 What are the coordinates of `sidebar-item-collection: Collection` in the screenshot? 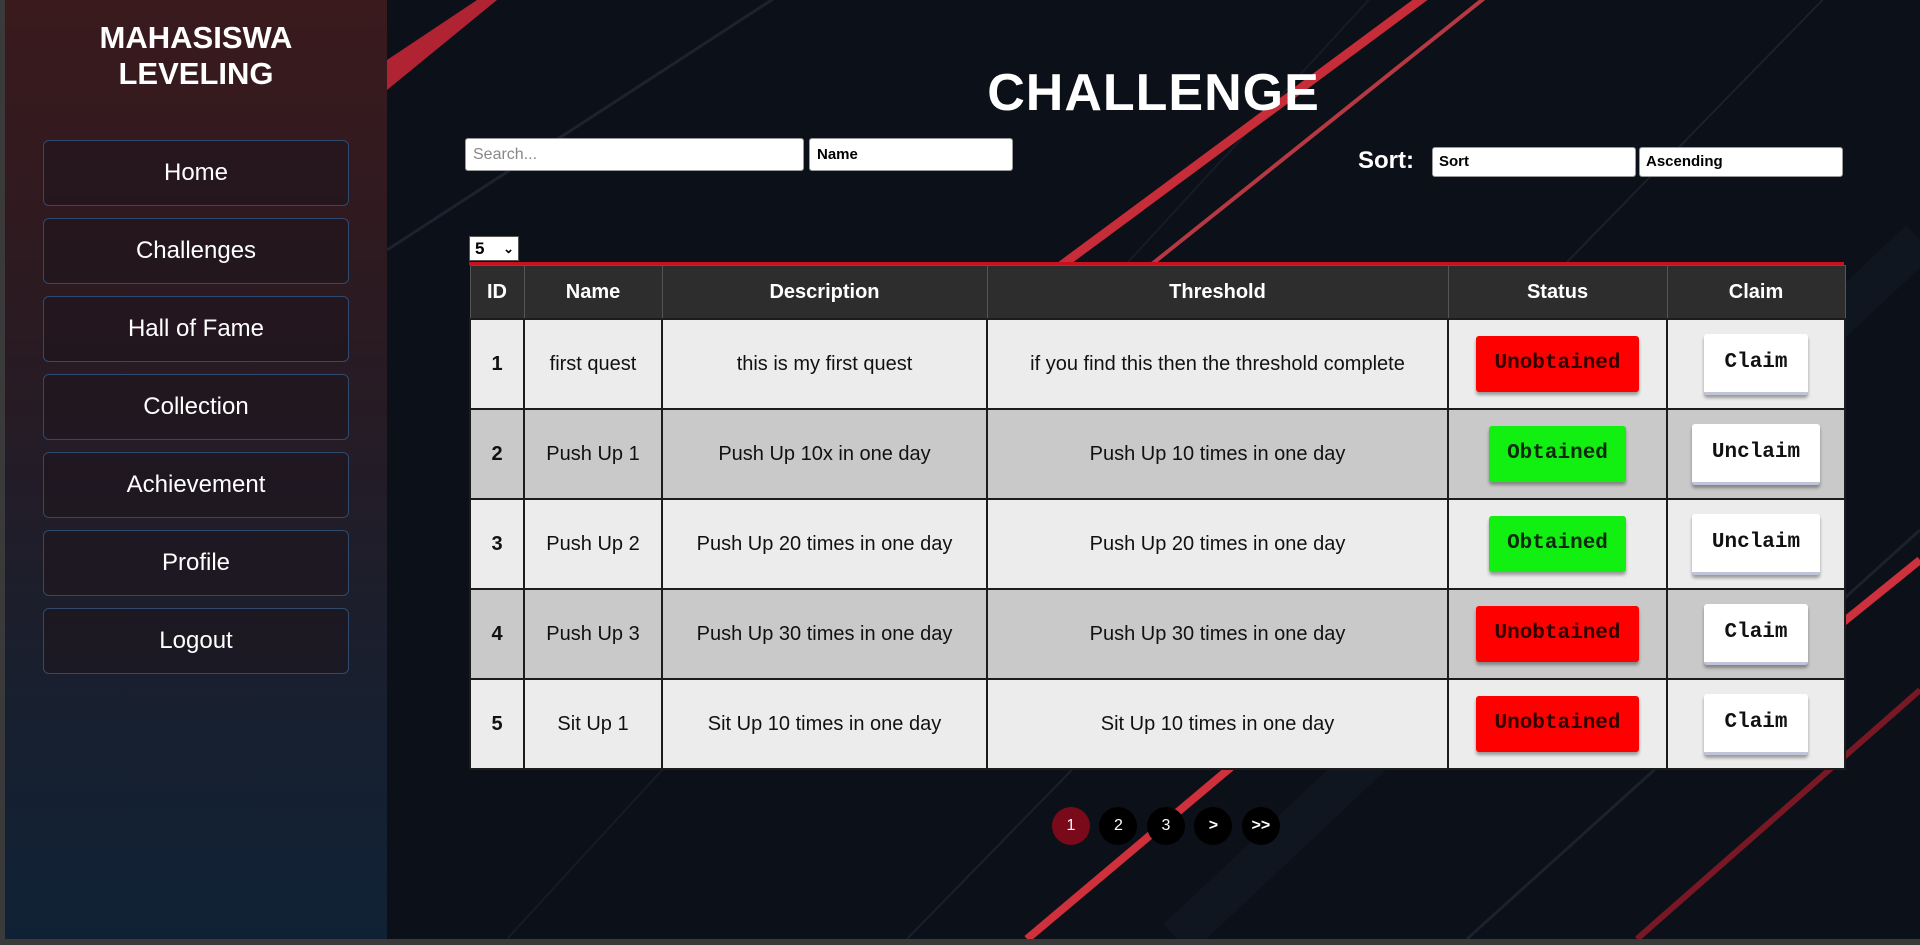 It's located at (196, 407).